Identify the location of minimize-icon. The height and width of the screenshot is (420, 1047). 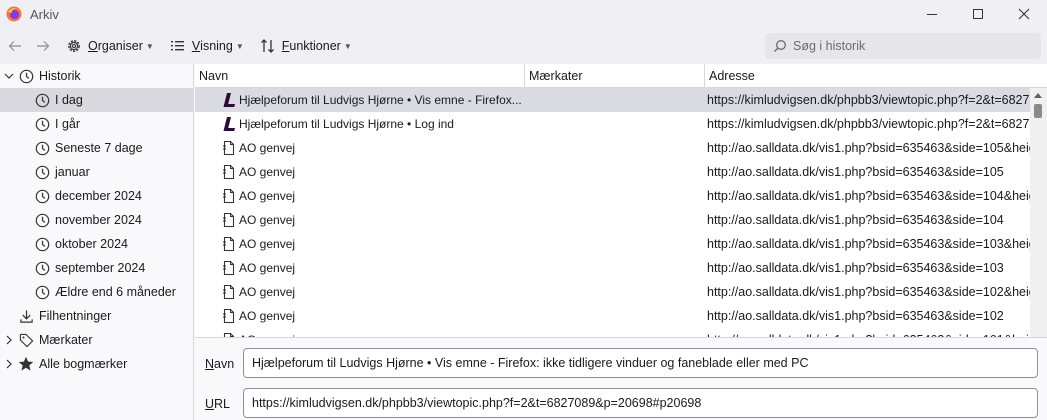
(932, 14).